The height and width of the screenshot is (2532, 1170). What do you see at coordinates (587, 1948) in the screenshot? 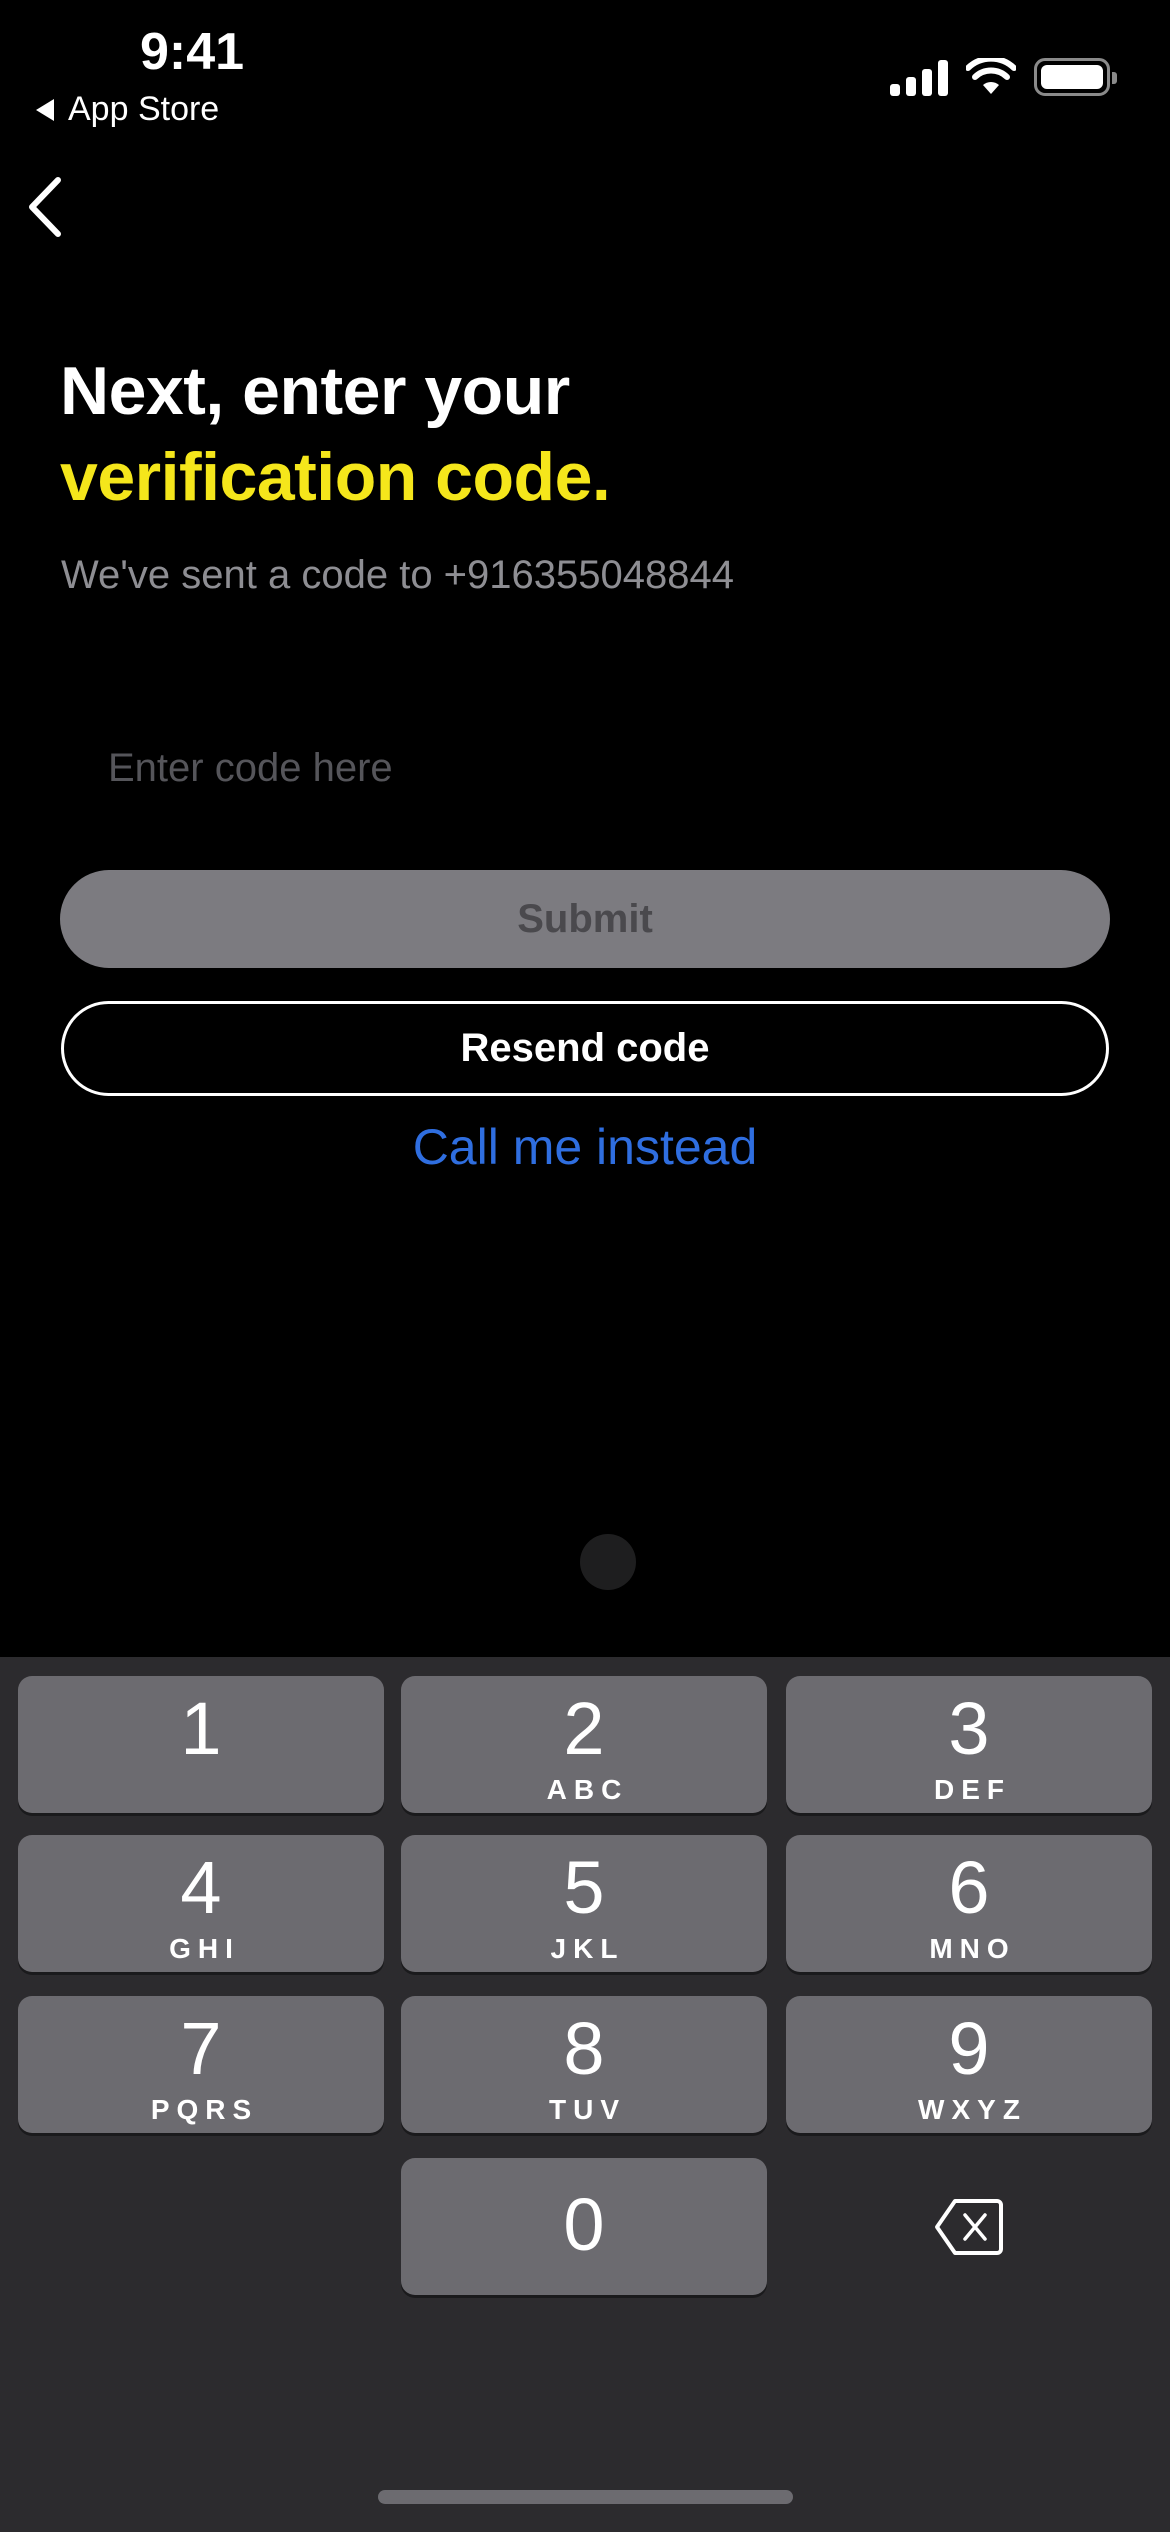
I see `key-letters: JKL` at bounding box center [587, 1948].